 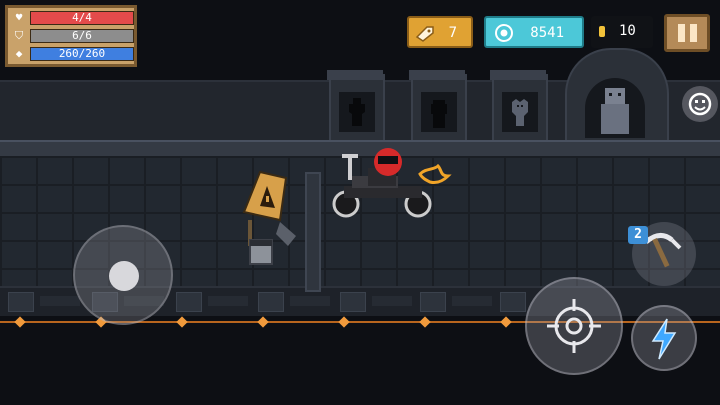 I want to click on heart-icon: ♥, so click(x=19, y=17).